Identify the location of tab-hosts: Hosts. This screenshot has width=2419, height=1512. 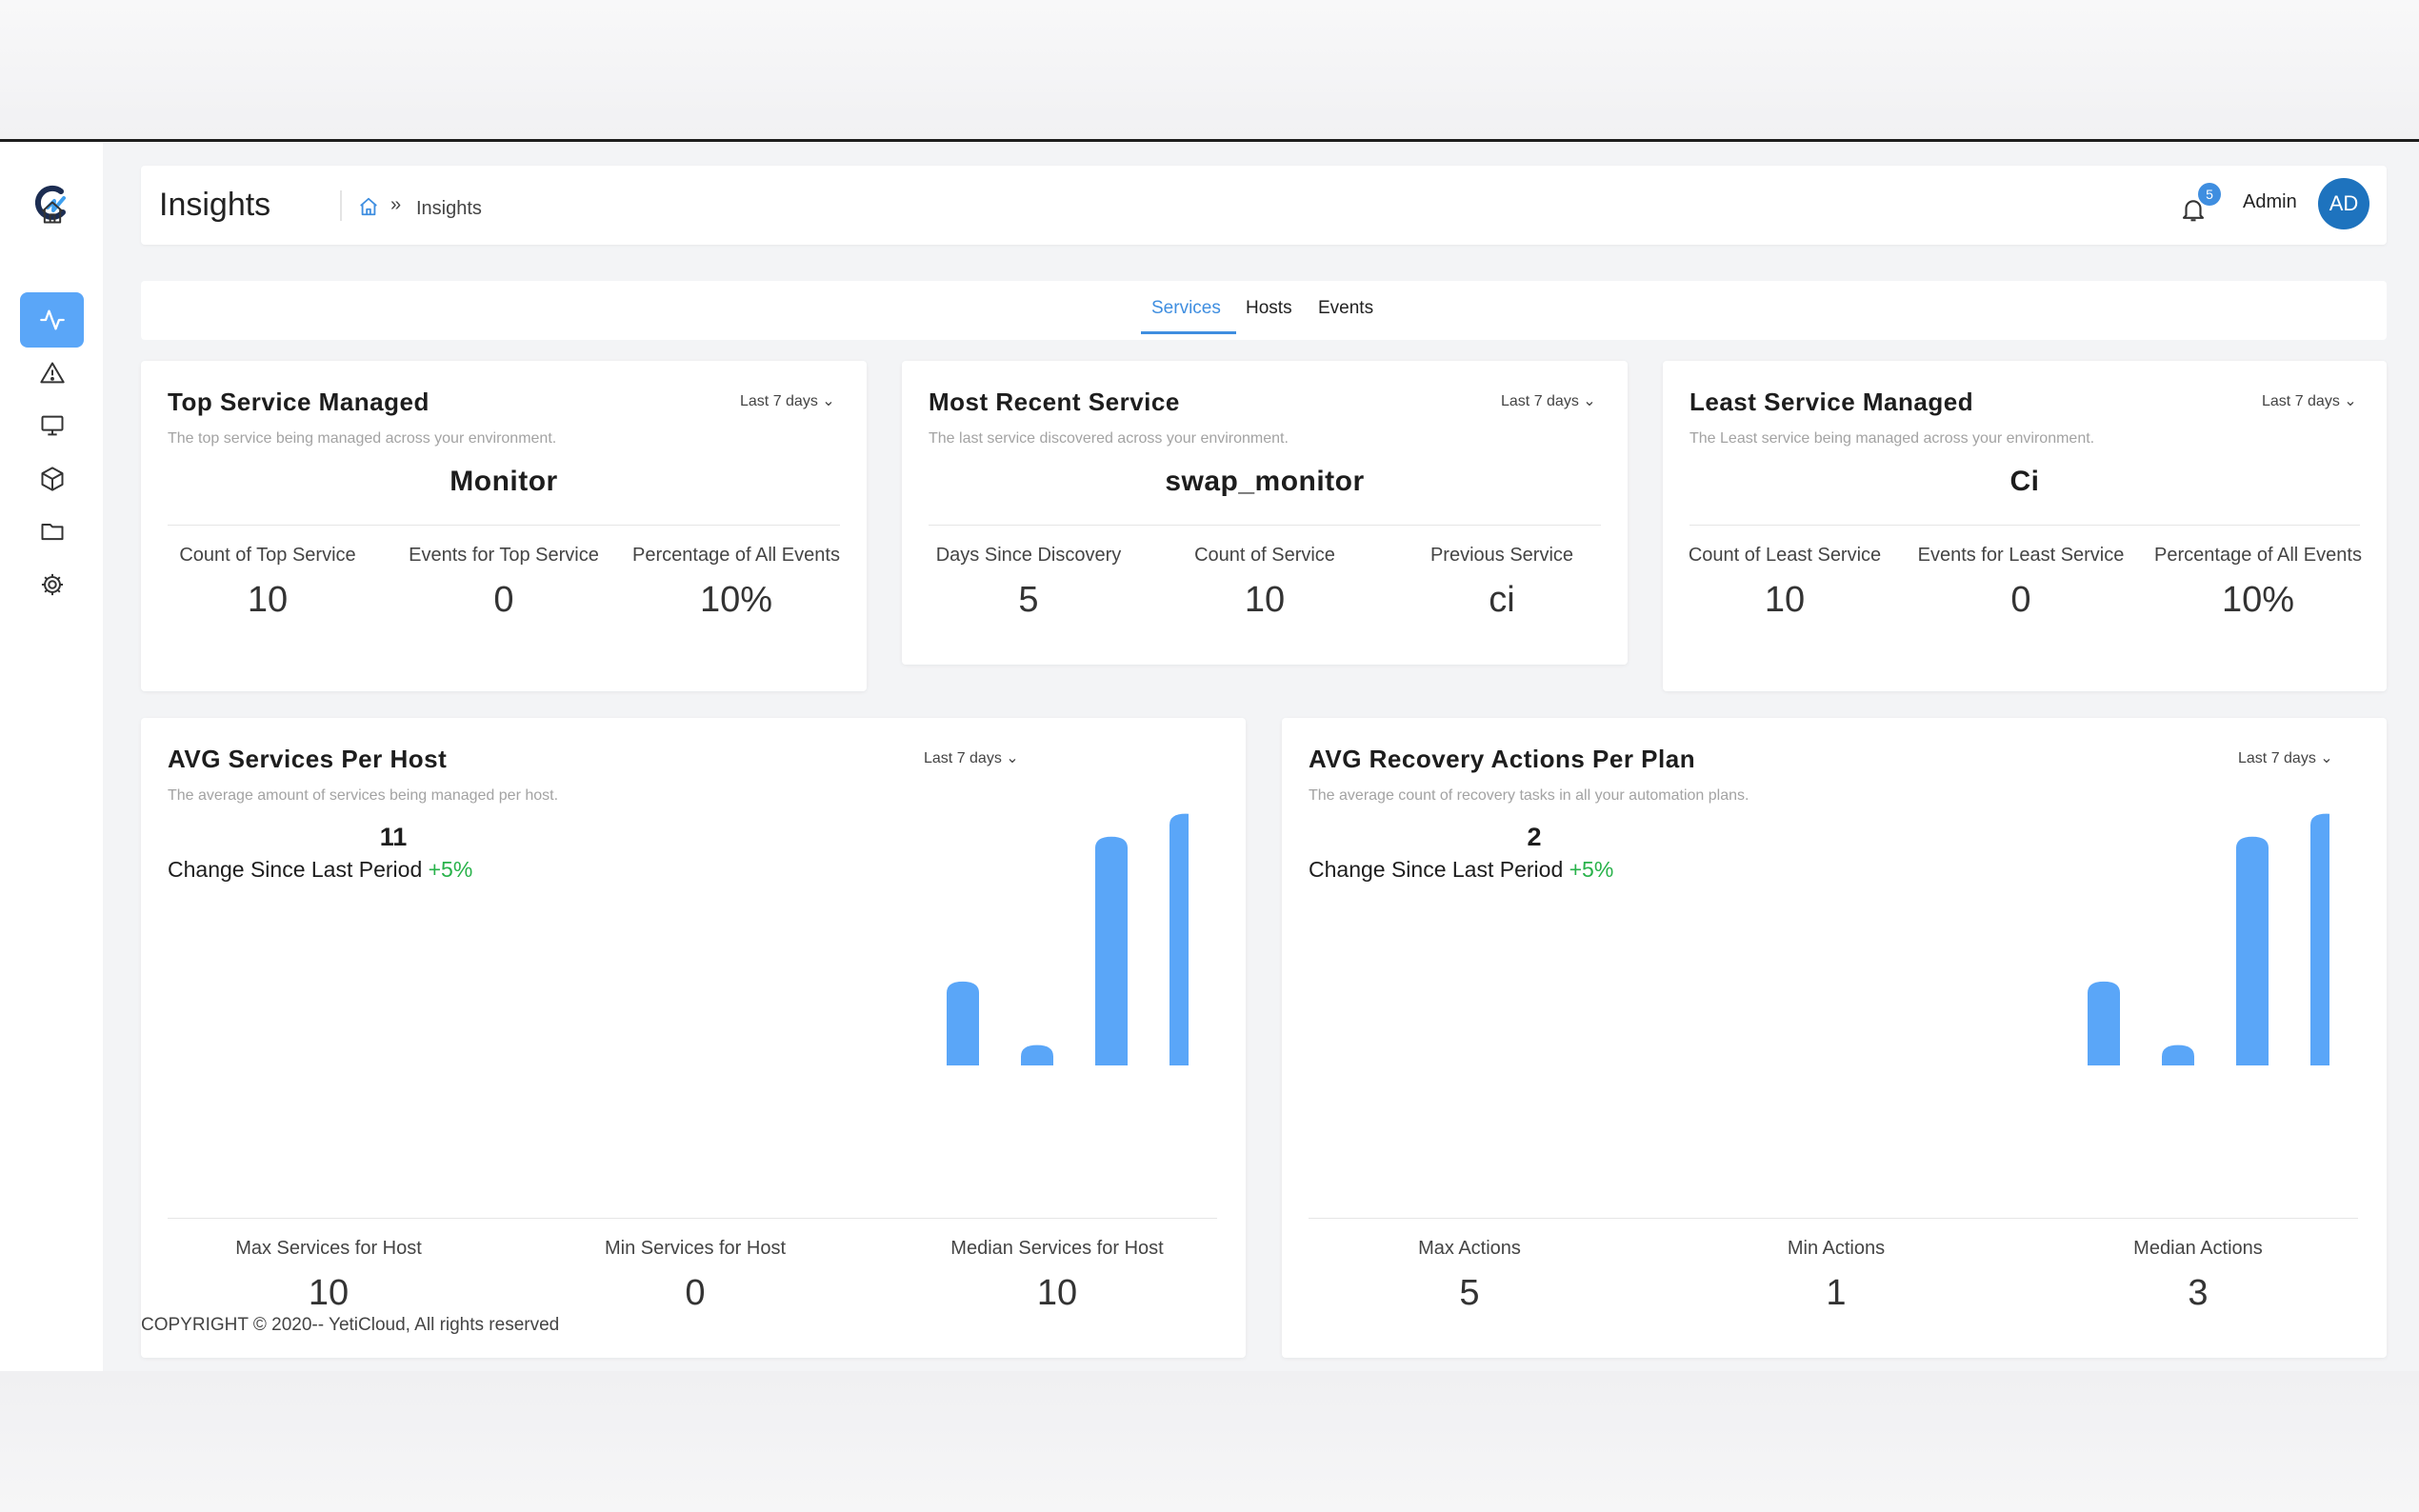
(1269, 308).